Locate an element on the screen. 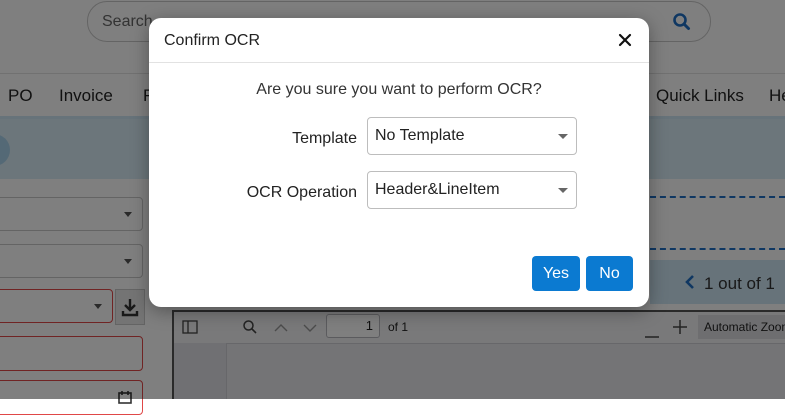  dialog-title: Confirm OCR is located at coordinates (212, 40).